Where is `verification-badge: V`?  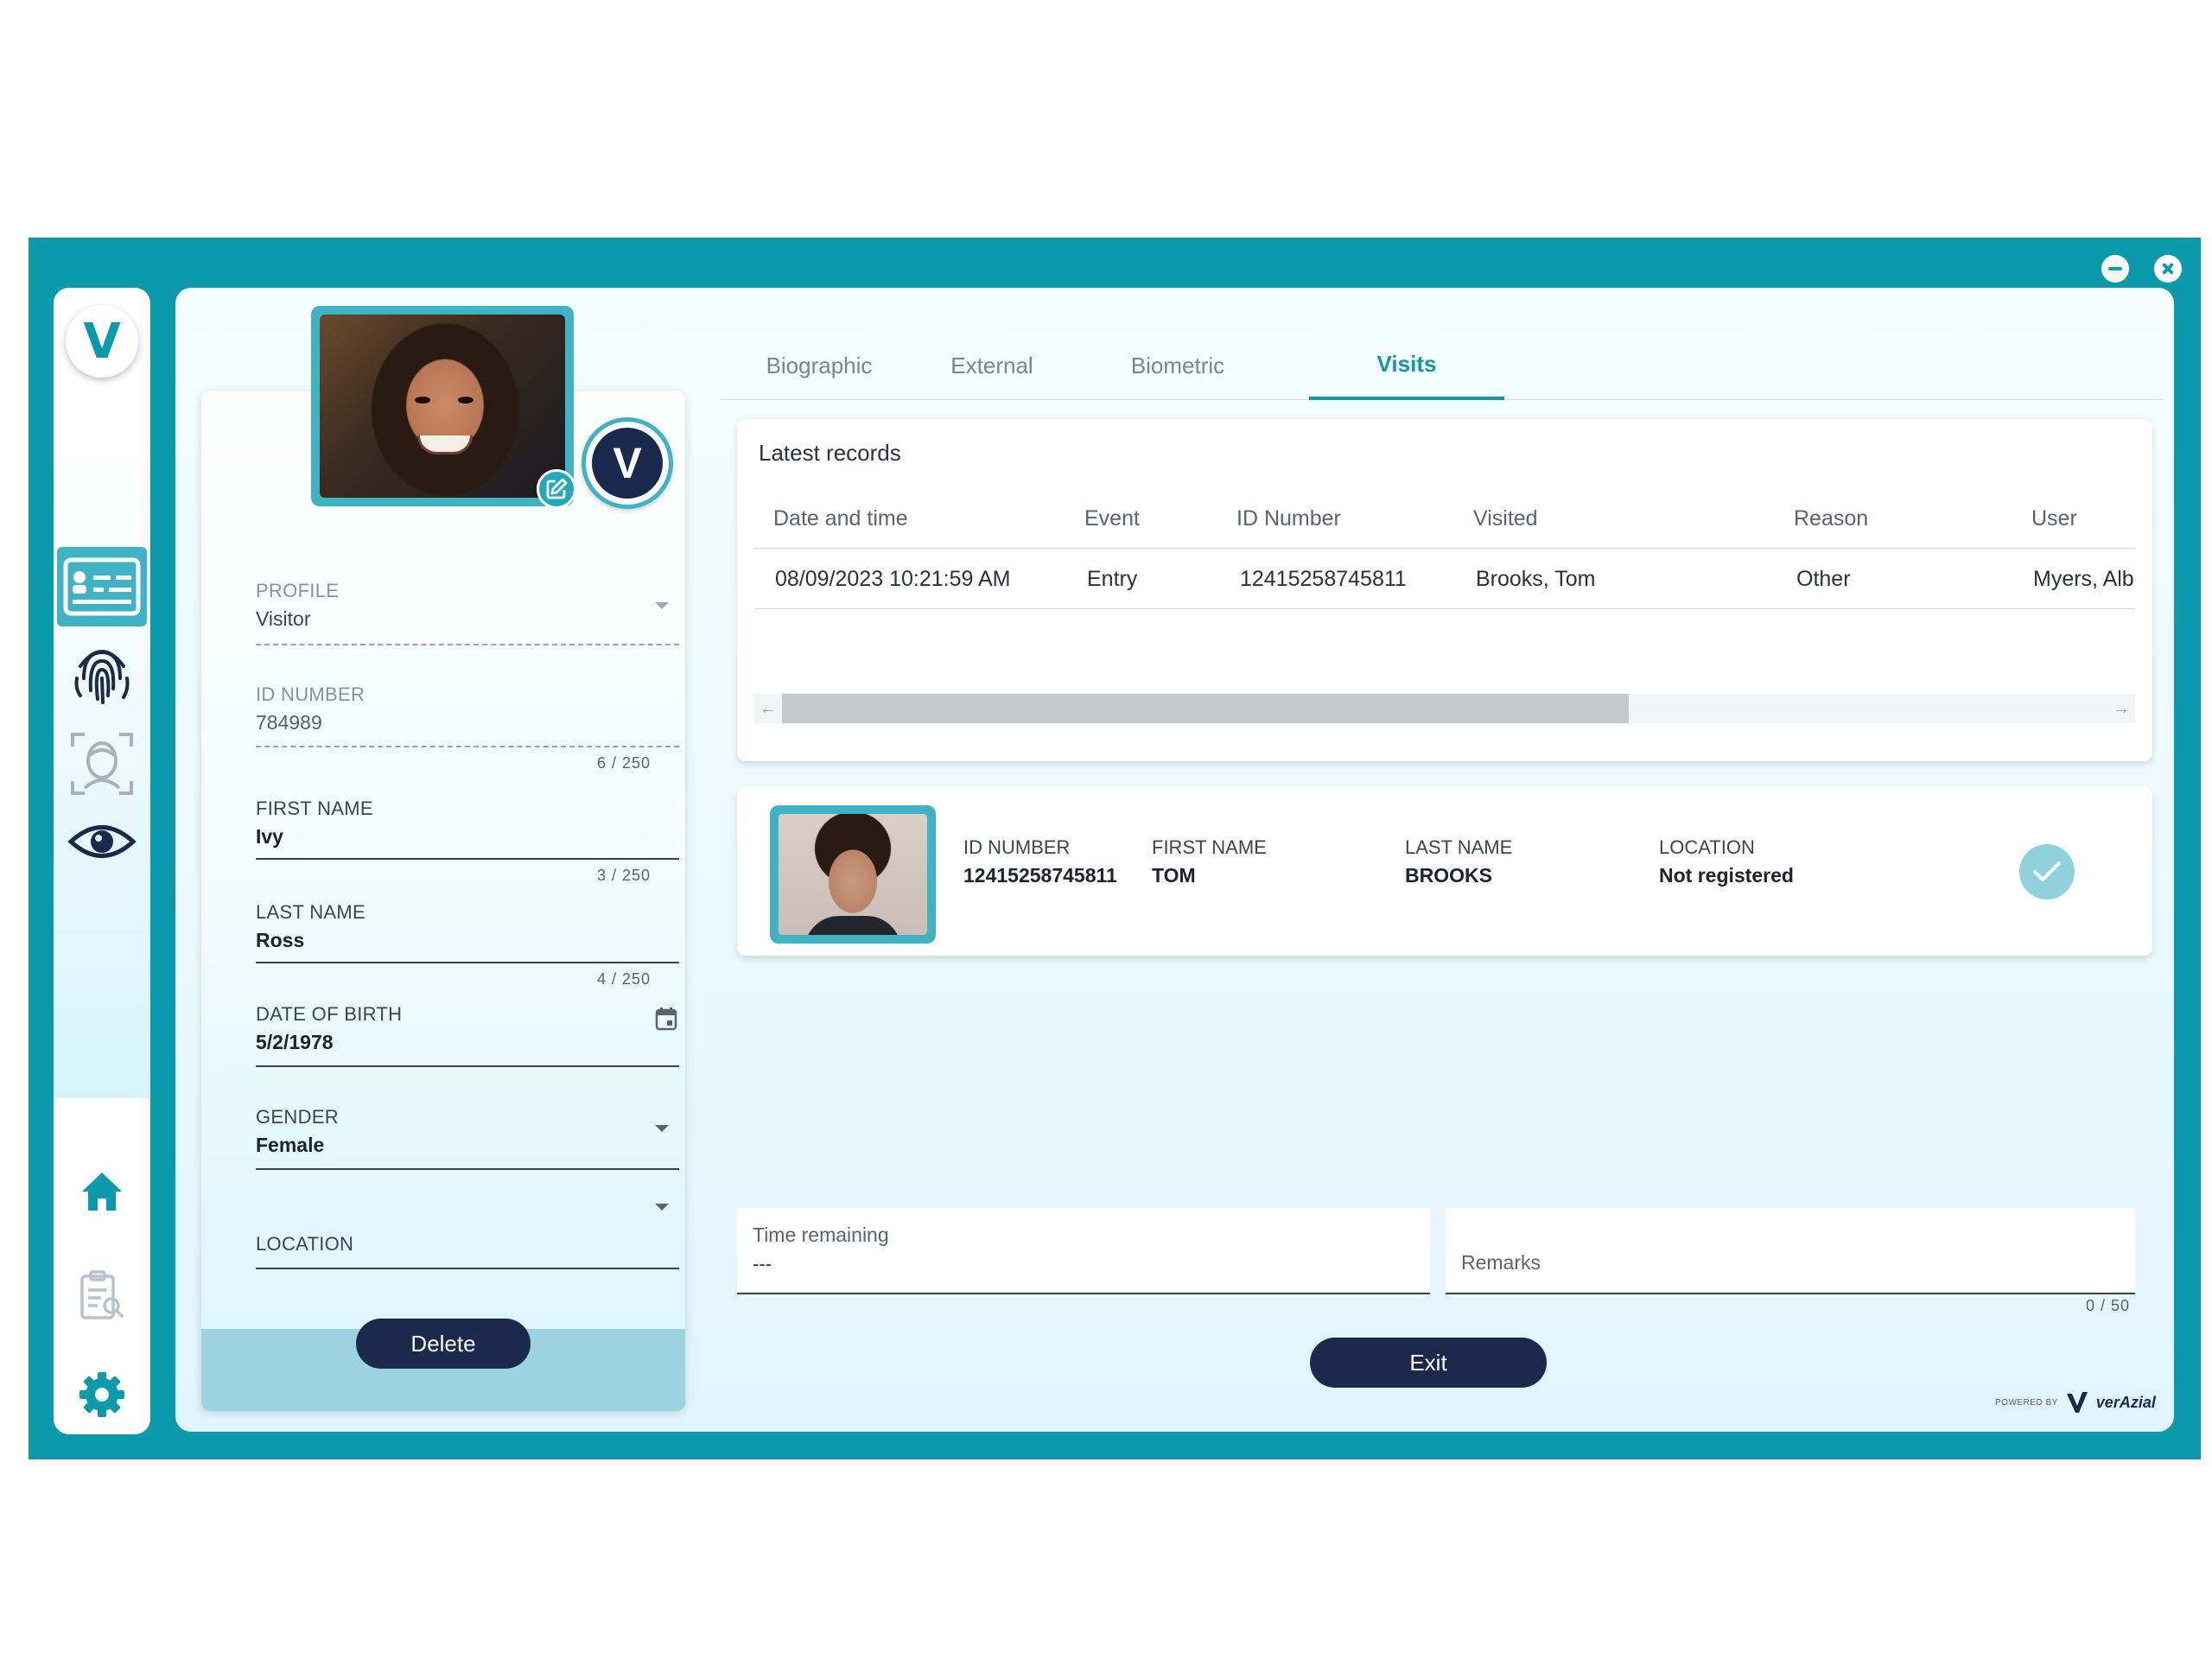 verification-badge: V is located at coordinates (627, 463).